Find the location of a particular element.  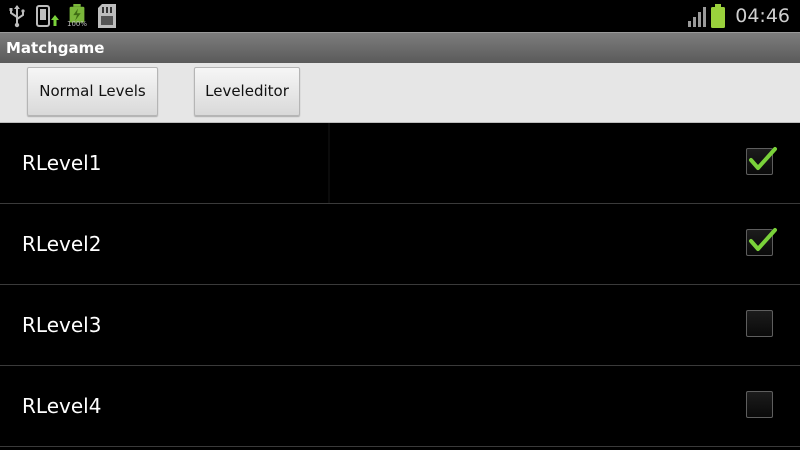

battery-percent-text: 100% is located at coordinates (77, 24).